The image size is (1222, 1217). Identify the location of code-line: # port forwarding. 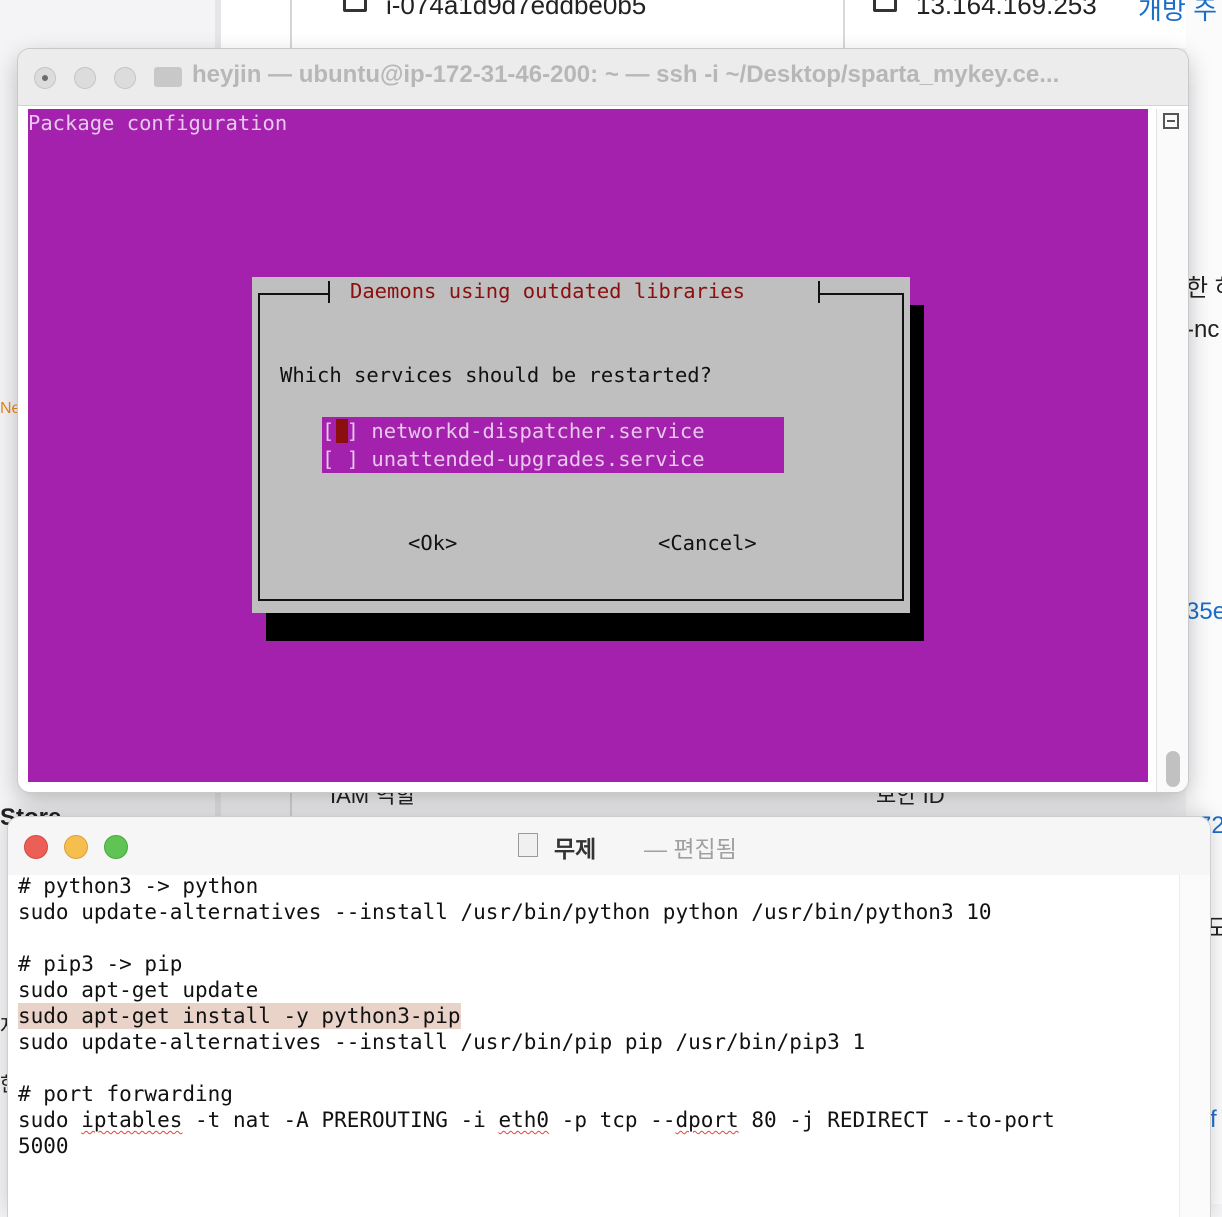
(125, 1094).